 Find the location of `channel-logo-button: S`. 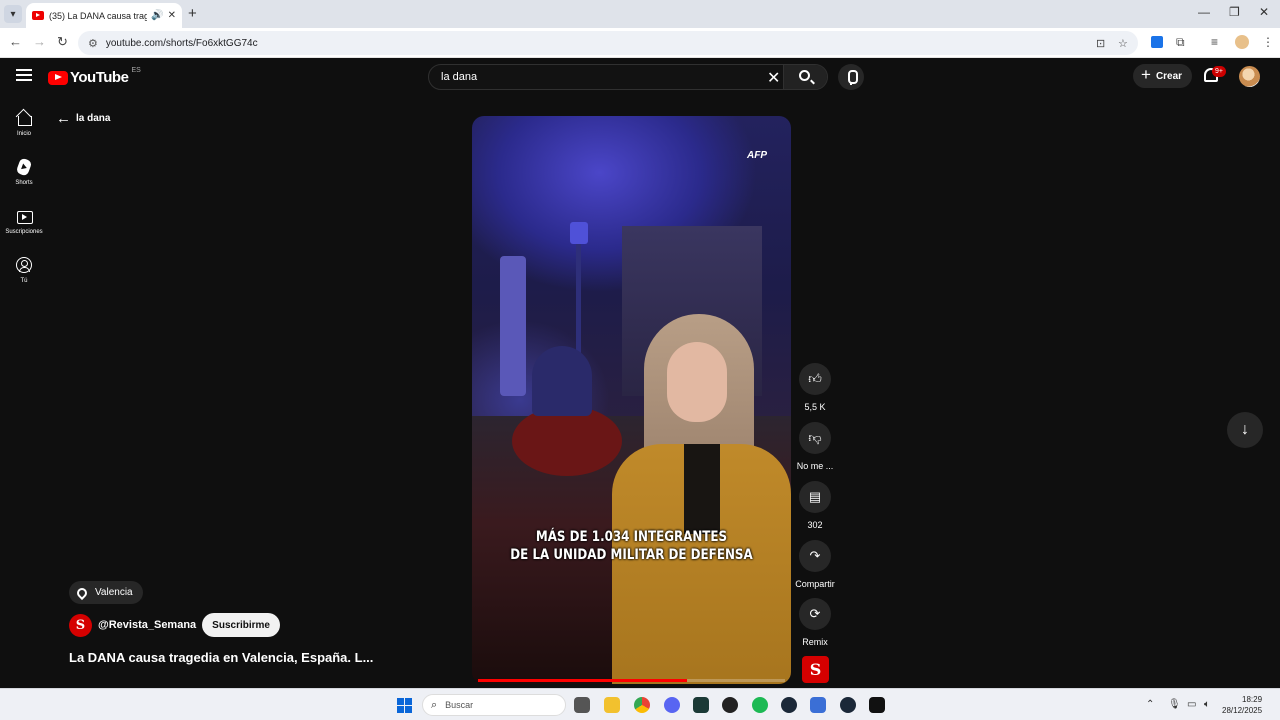

channel-logo-button: S is located at coordinates (815, 669).